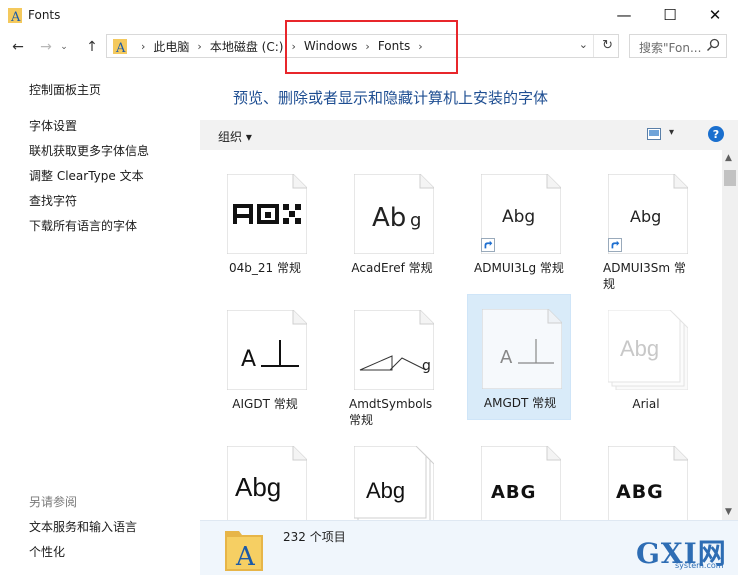 This screenshot has width=738, height=575. What do you see at coordinates (699, 565) in the screenshot?
I see `watermark-subtext: system.com` at bounding box center [699, 565].